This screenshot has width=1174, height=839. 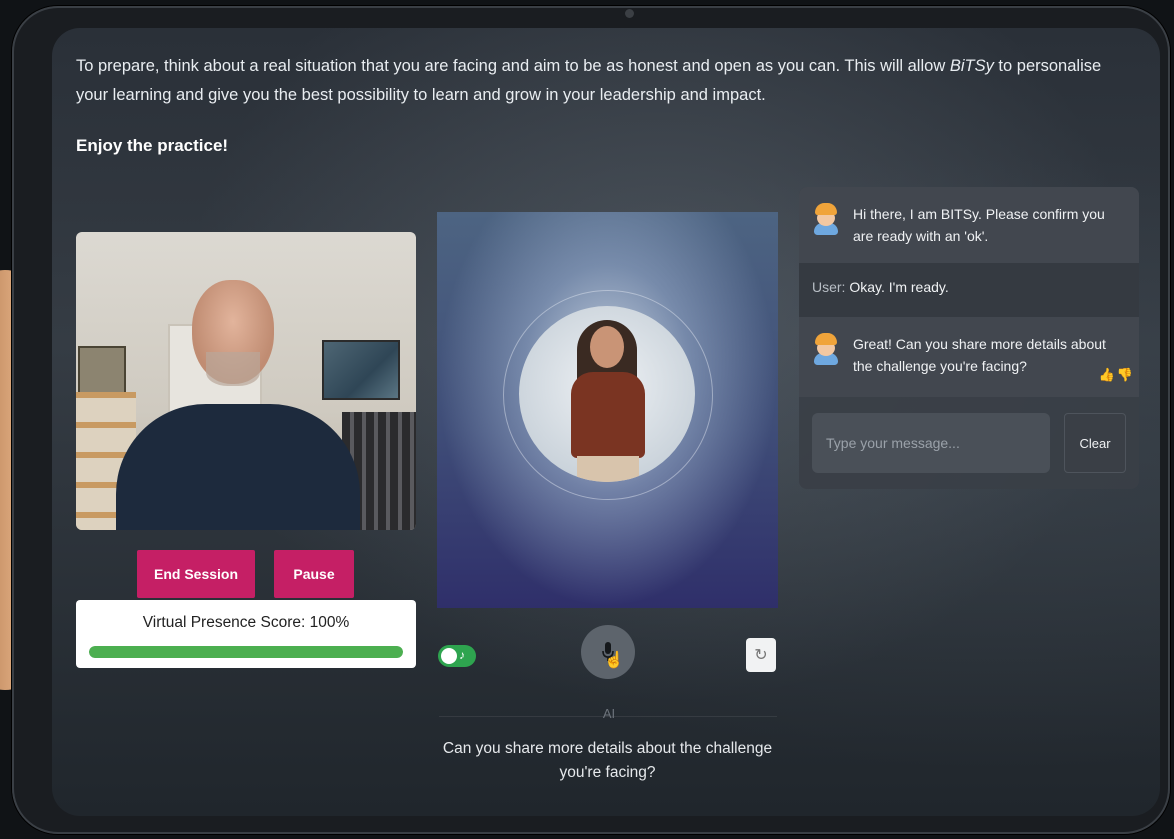 What do you see at coordinates (246, 634) in the screenshot?
I see `virtual-presence-score-card: Virtual Presence Score: 100%` at bounding box center [246, 634].